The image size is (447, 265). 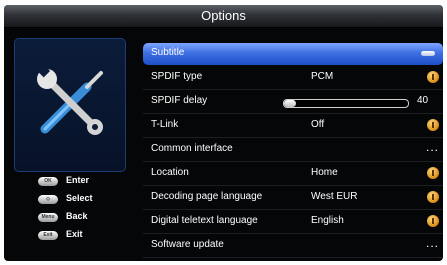 I want to click on menu-item-label: Common interface, so click(x=192, y=148).